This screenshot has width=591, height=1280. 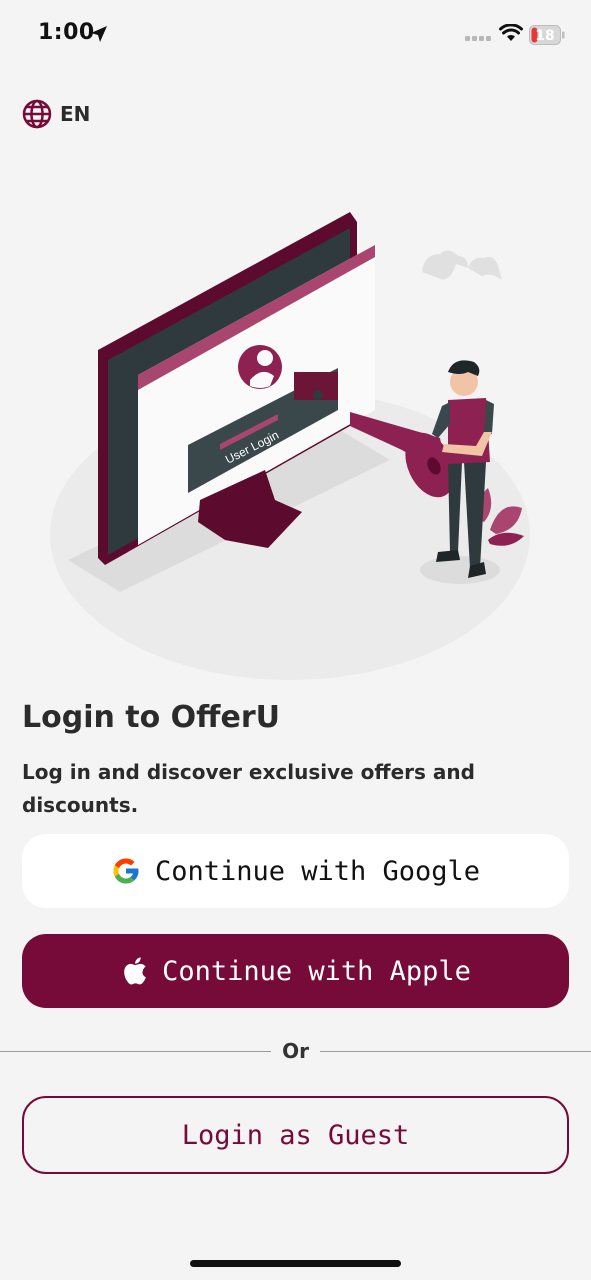 I want to click on guest-button-label: Login as Guest, so click(x=295, y=1135).